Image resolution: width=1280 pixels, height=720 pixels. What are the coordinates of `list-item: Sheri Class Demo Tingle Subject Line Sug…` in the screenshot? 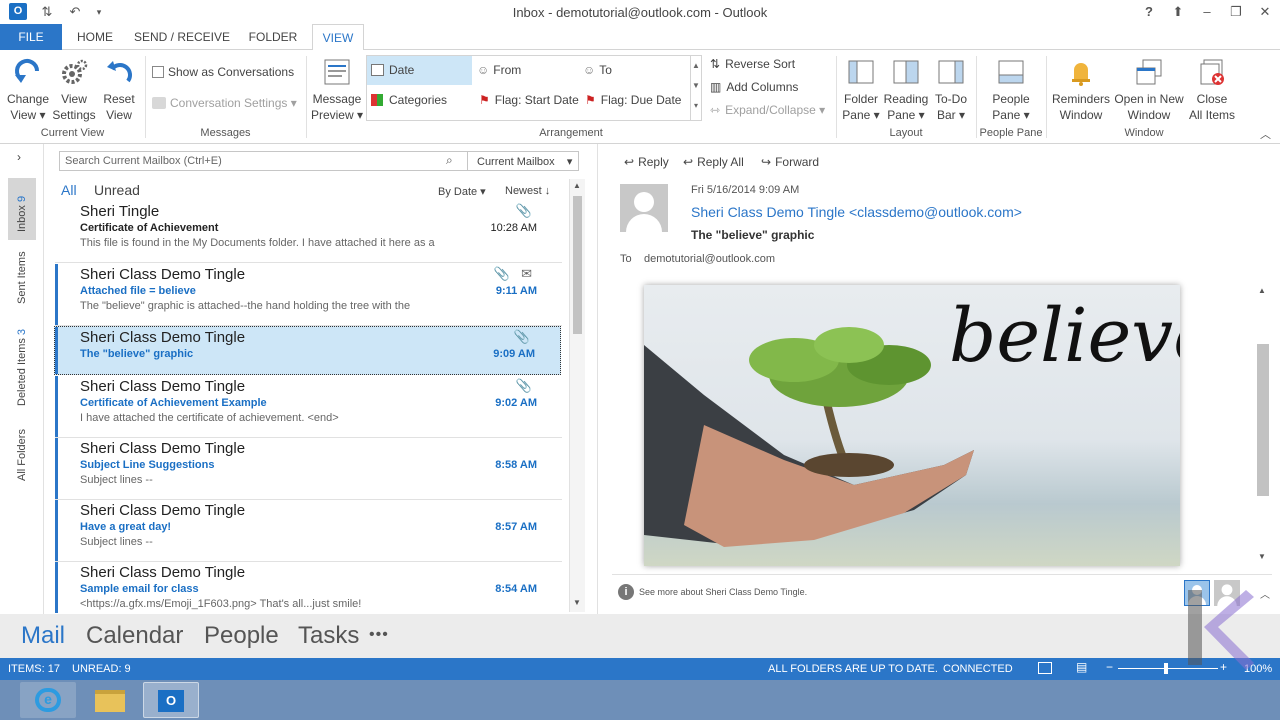 It's located at (308, 469).